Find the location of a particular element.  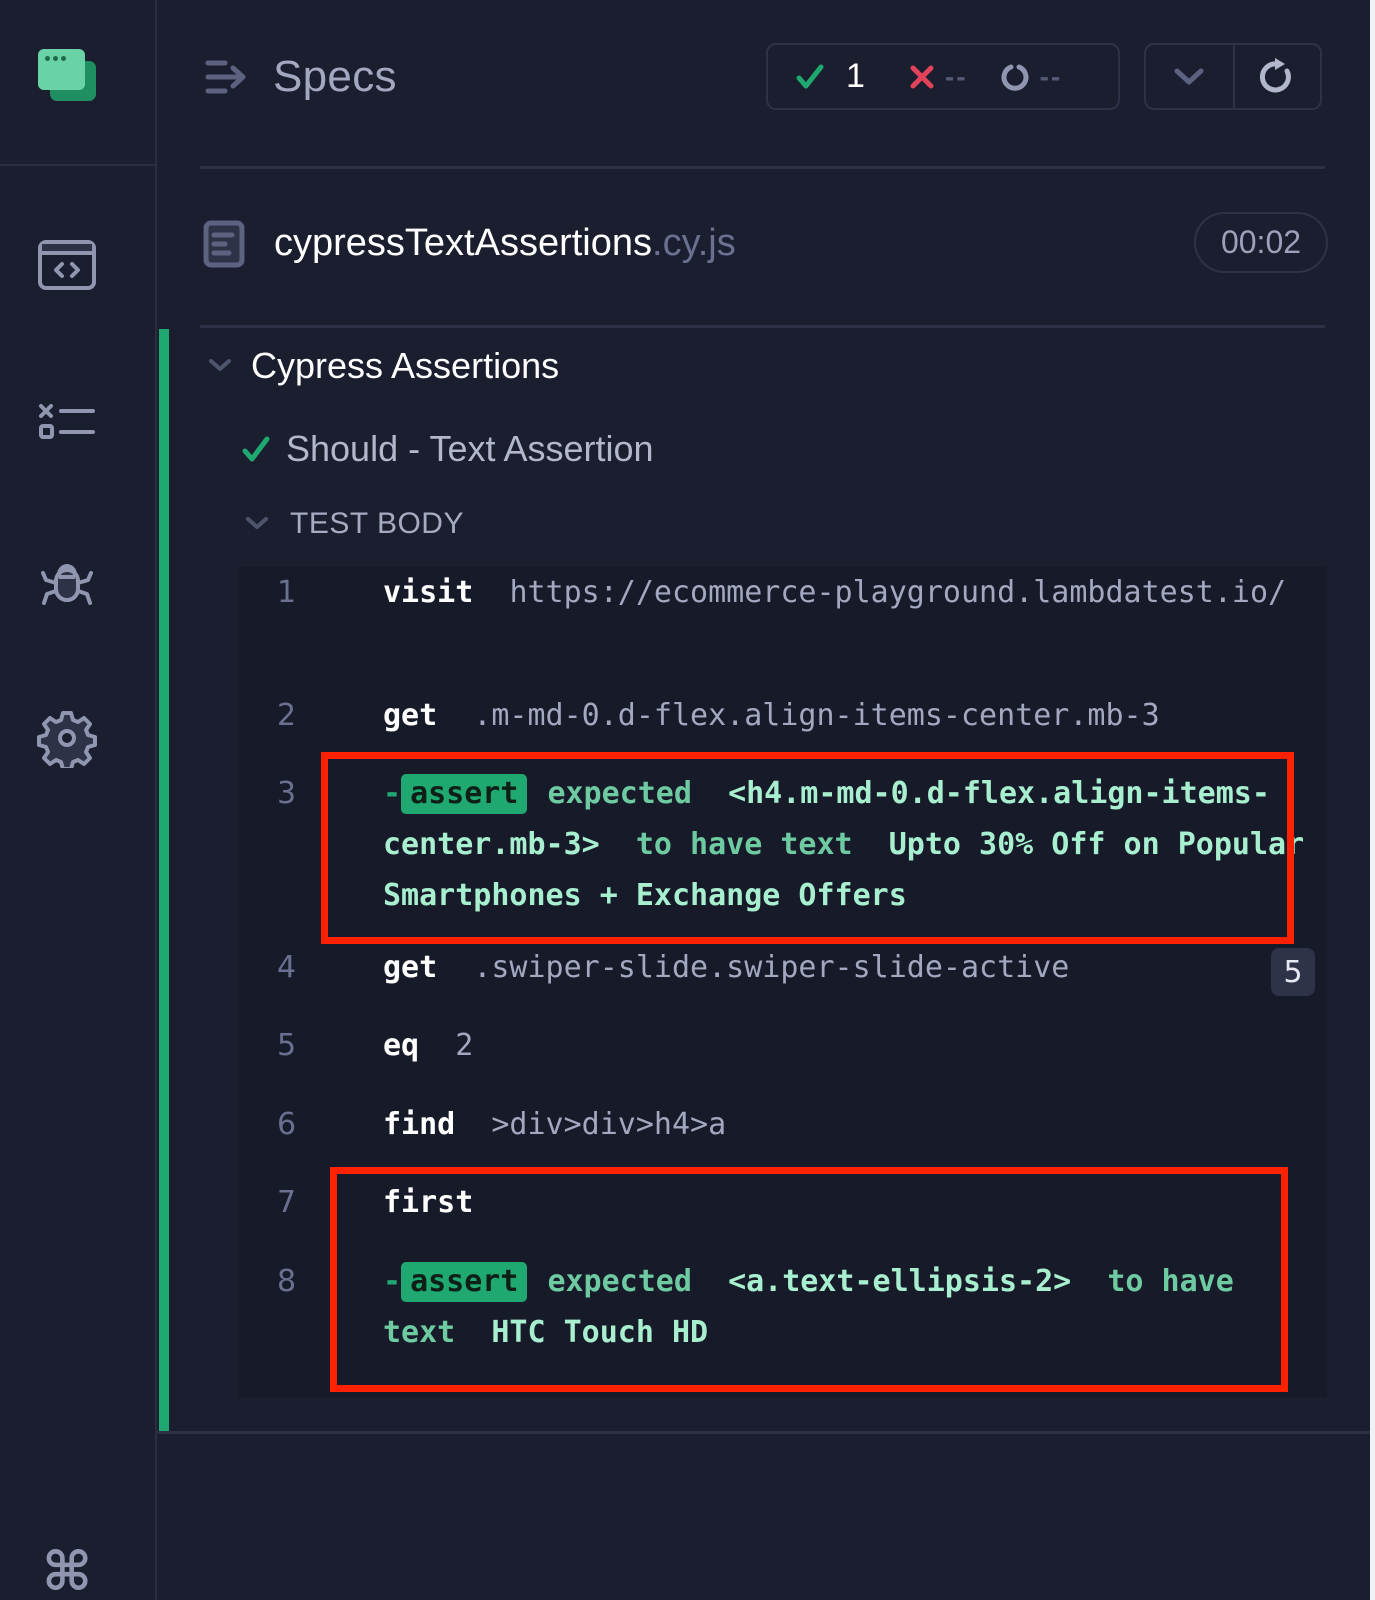

assert-value: HTC Touch HD is located at coordinates (600, 1332).